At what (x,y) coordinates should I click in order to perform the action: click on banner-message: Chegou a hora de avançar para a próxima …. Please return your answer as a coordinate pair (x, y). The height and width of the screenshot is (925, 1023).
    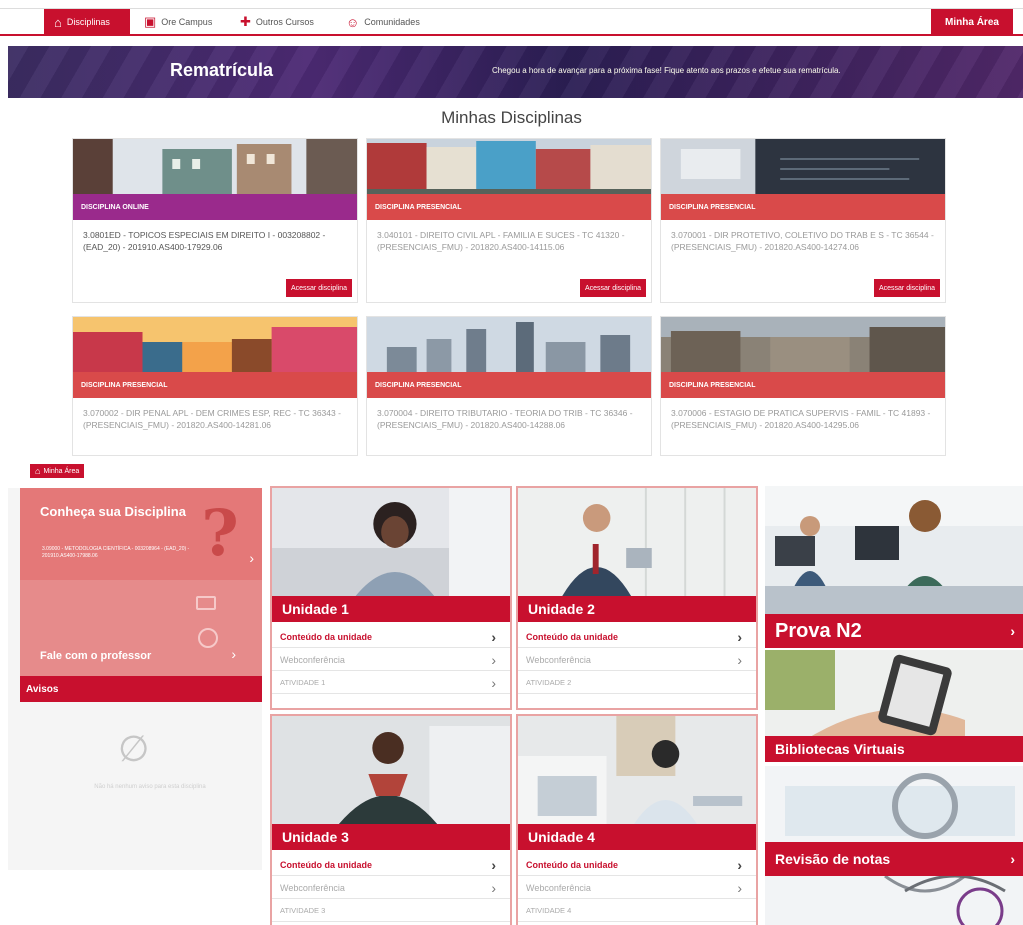
    Looking at the image, I should click on (666, 70).